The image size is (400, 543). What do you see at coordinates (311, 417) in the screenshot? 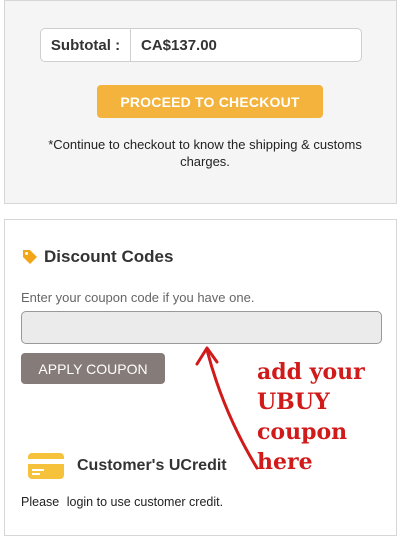
I see `annotation-text: add your UBUY coupon here` at bounding box center [311, 417].